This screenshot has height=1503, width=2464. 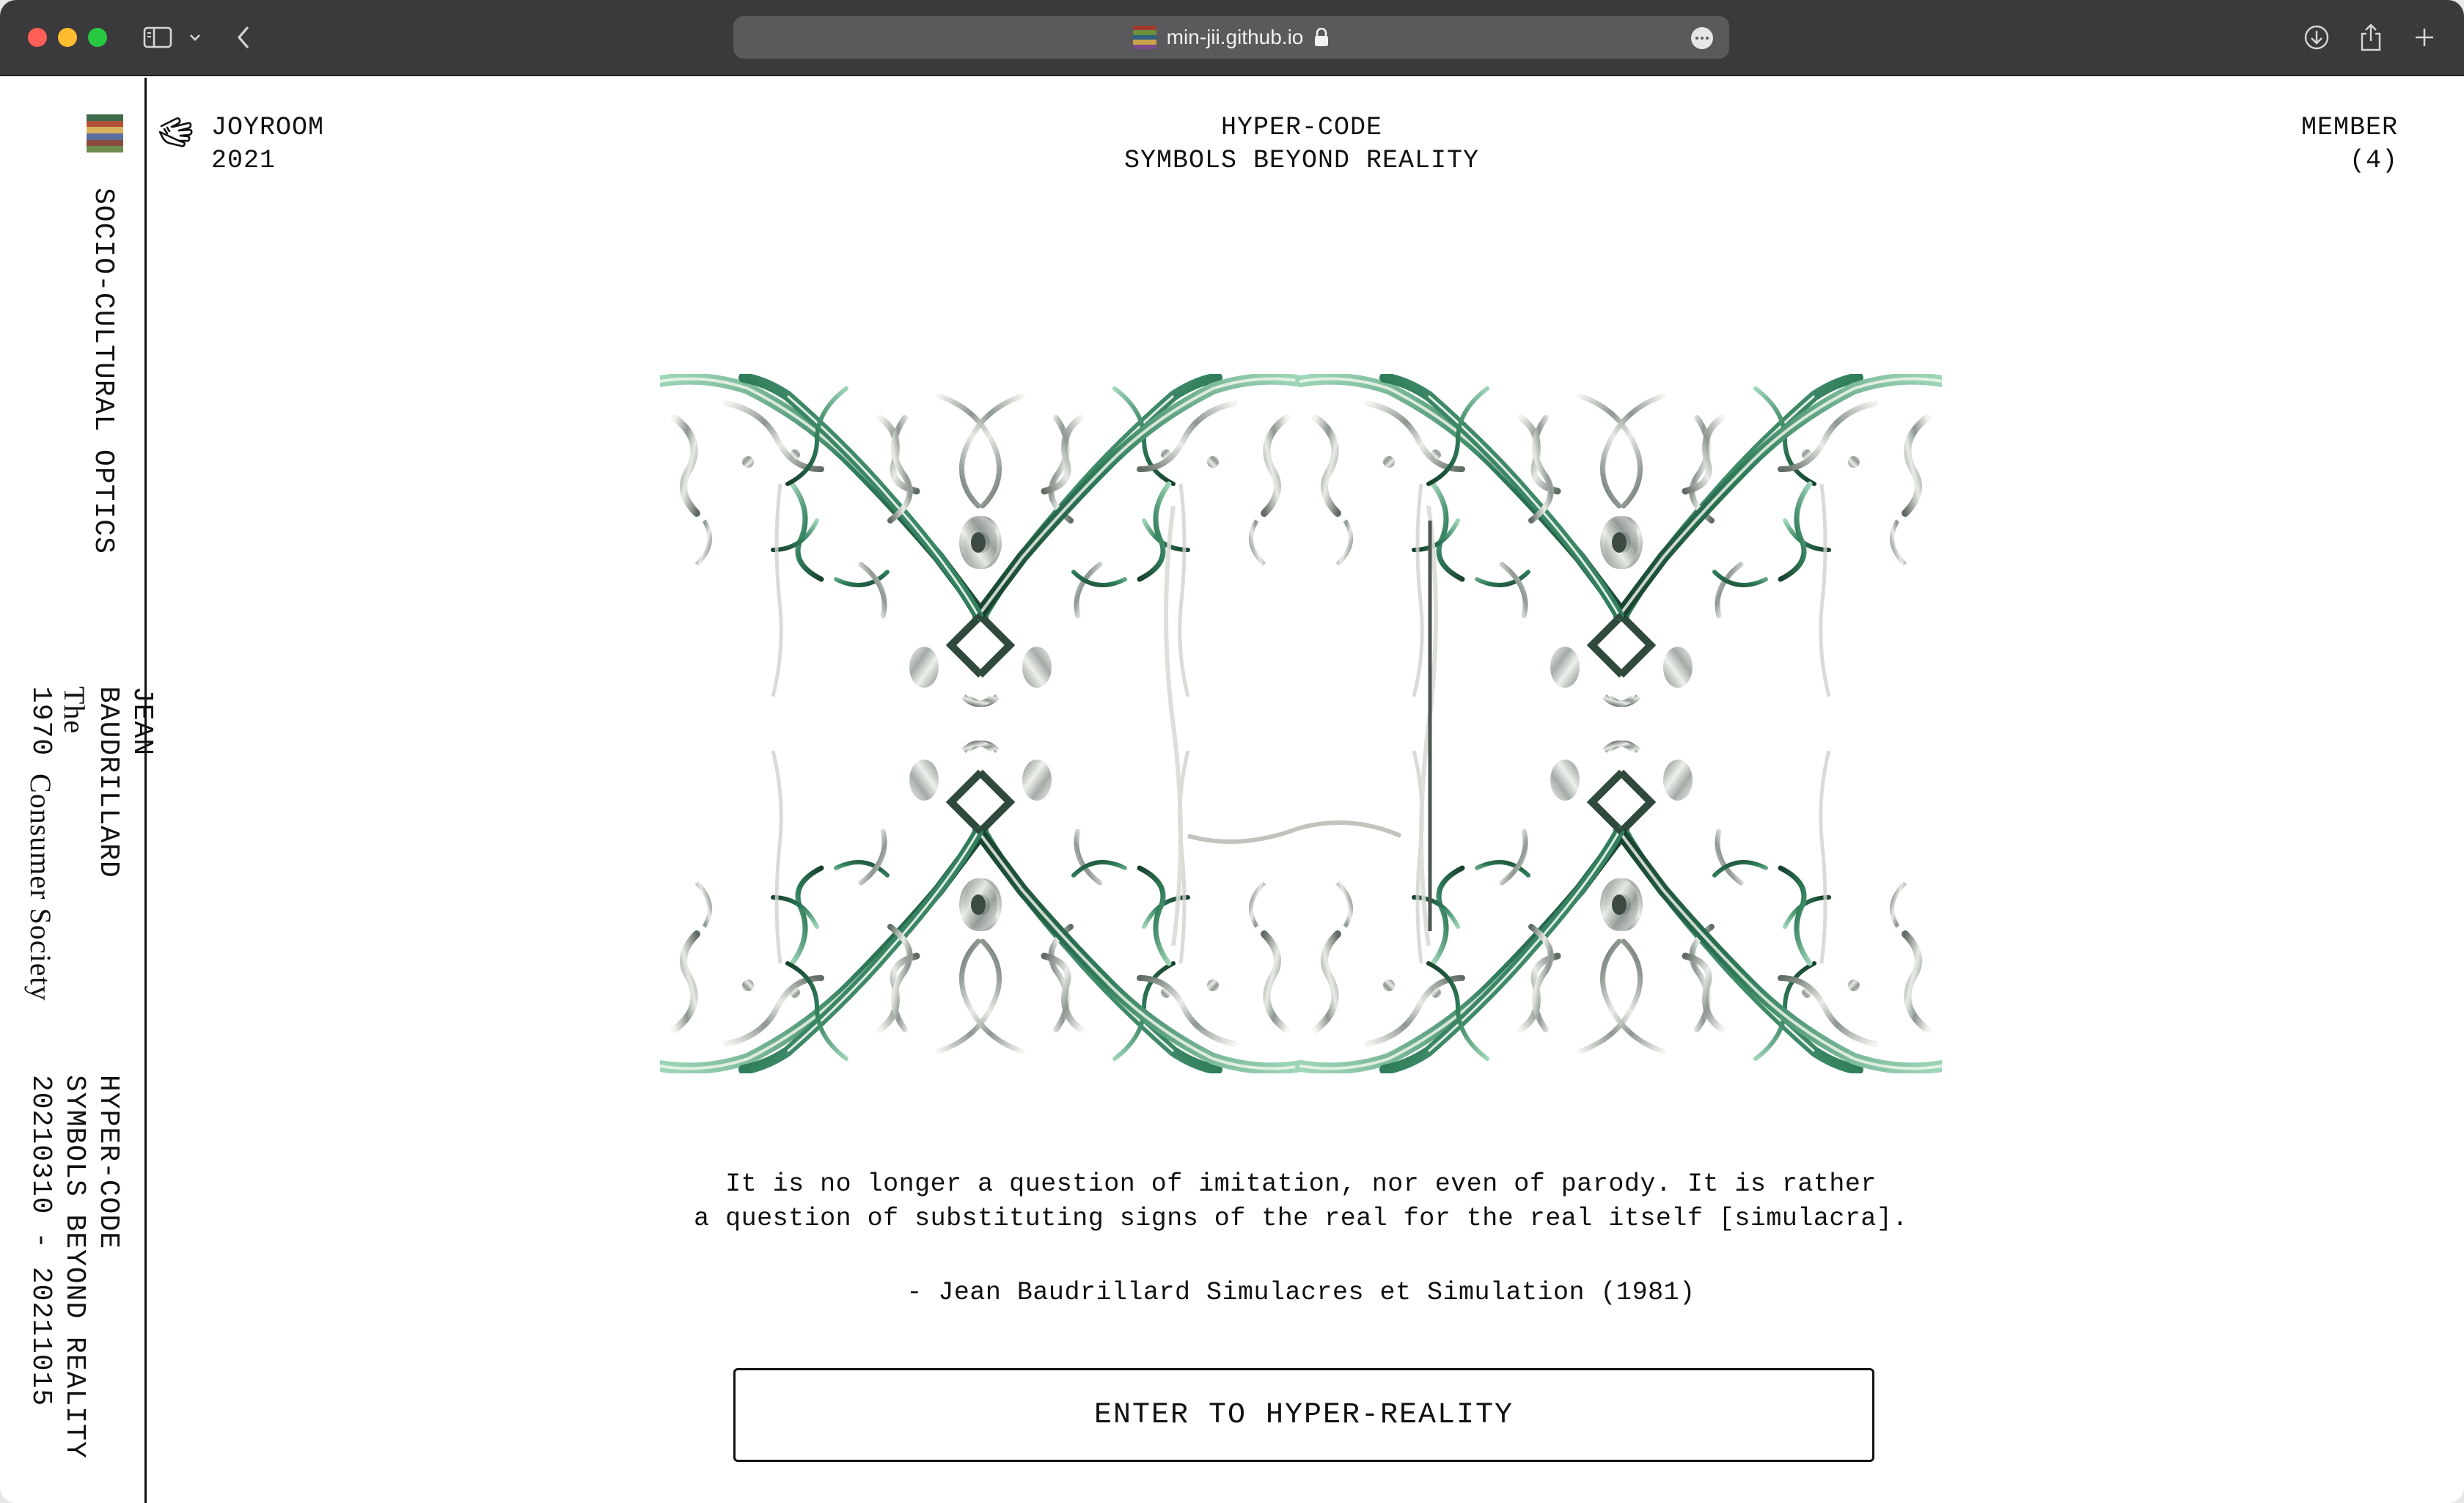 What do you see at coordinates (2349, 144) in the screenshot?
I see `member-link: MEMBER (4)` at bounding box center [2349, 144].